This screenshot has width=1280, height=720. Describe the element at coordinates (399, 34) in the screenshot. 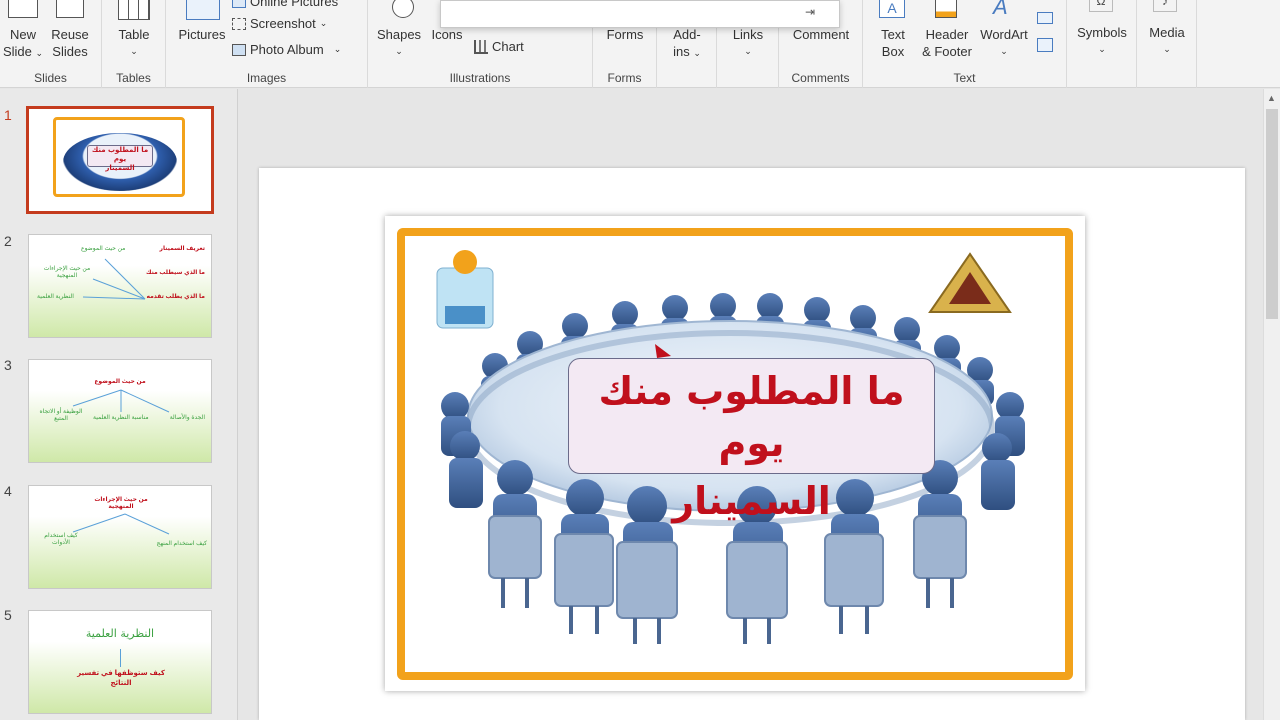

I see `shapes-label: Shapes` at that location.